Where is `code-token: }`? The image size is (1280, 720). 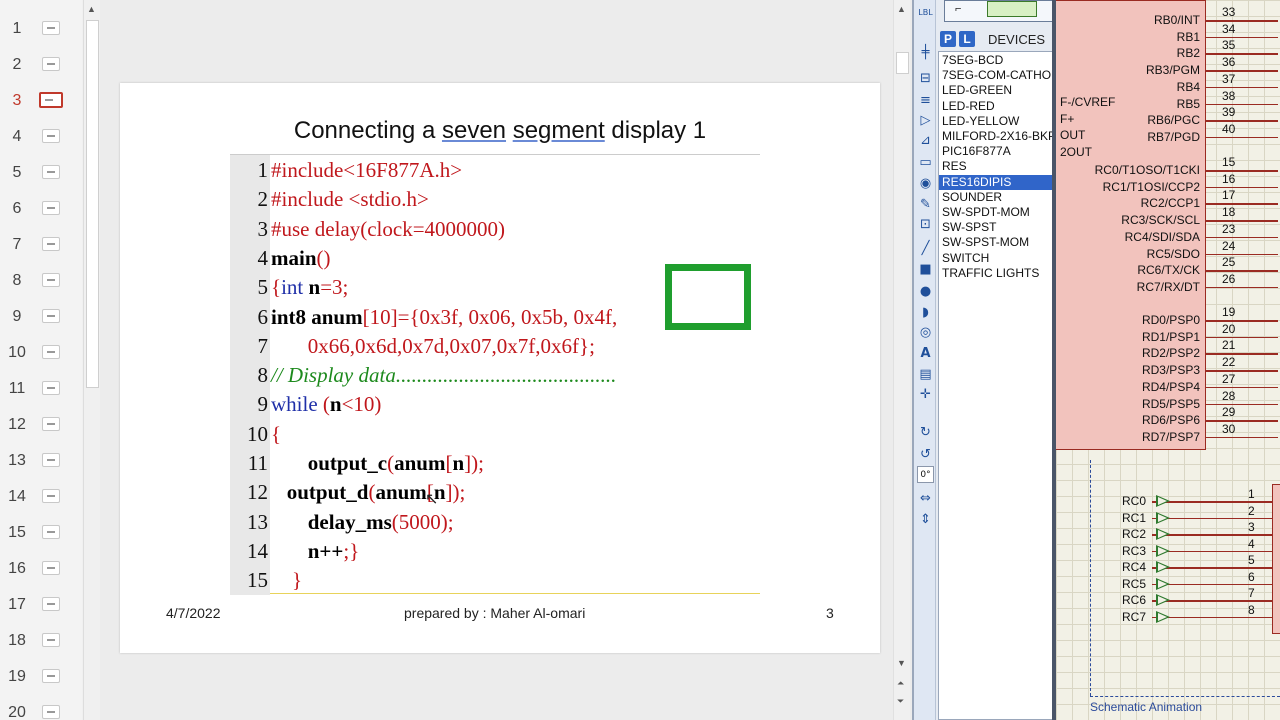
code-token: } is located at coordinates (287, 580).